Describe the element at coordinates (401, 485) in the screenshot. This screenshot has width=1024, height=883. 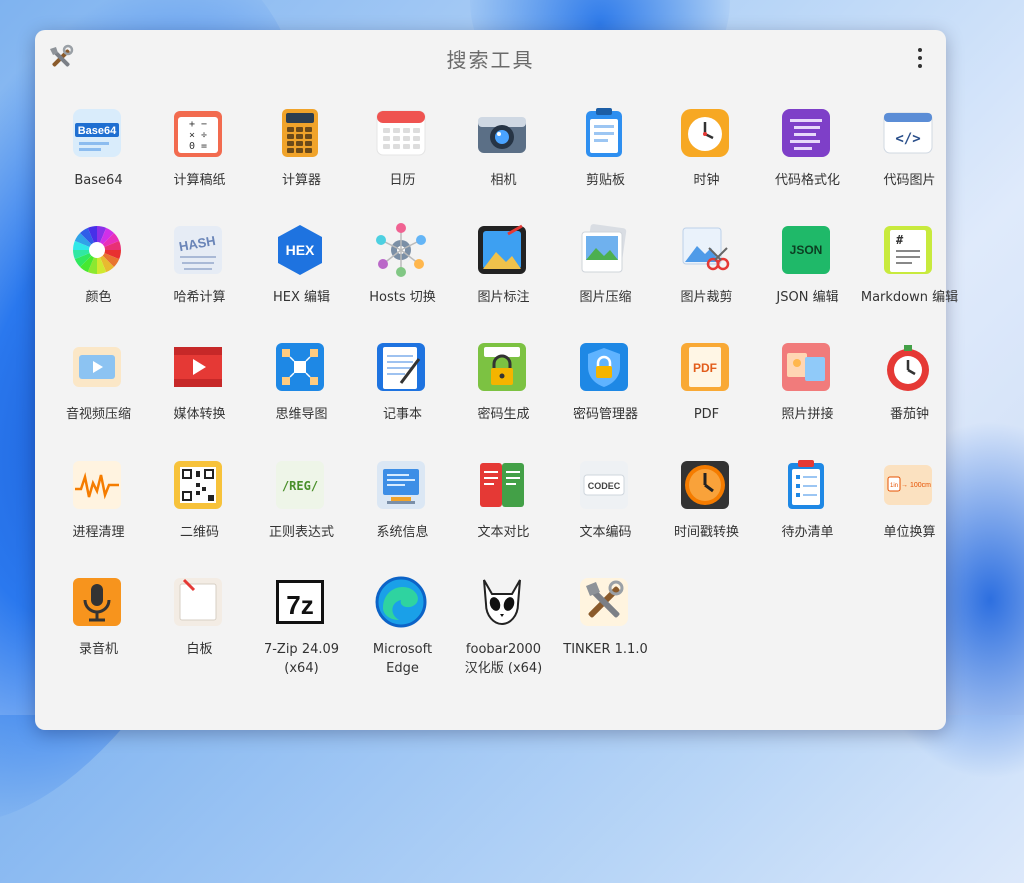
I see `system-info-icon` at that location.